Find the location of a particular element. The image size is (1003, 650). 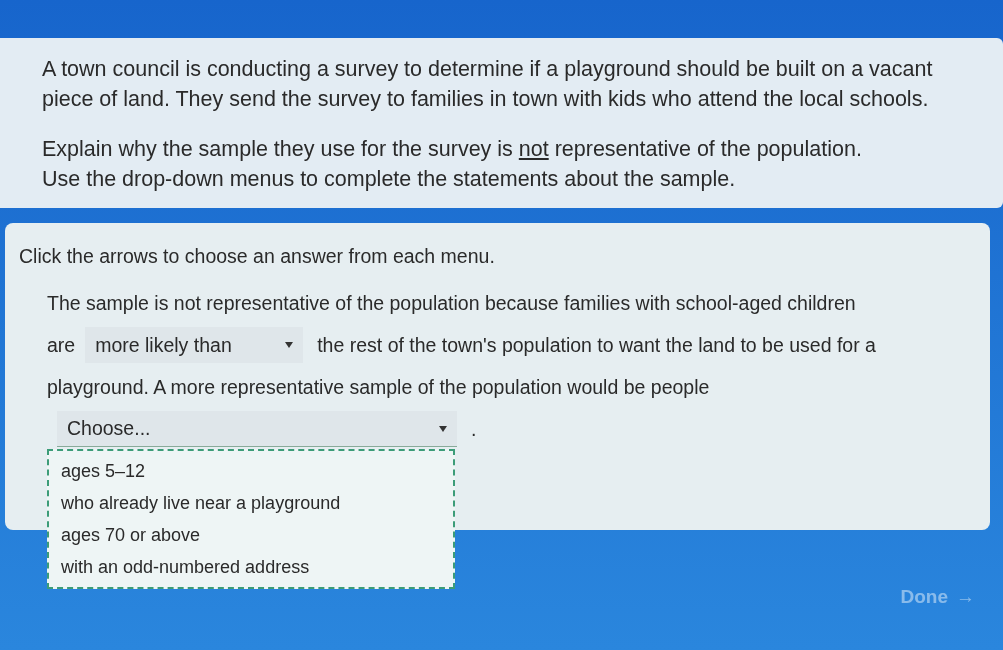

dropdown-option: with an odd-numbered address is located at coordinates (251, 567).